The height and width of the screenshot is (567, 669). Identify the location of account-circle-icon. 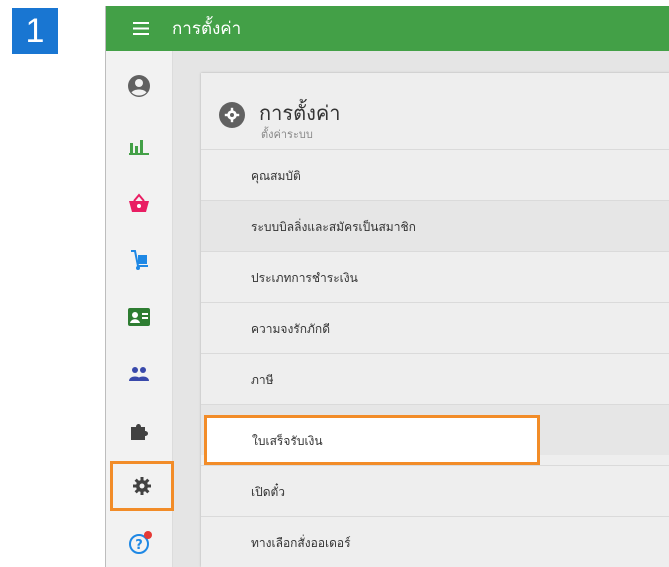
(139, 86).